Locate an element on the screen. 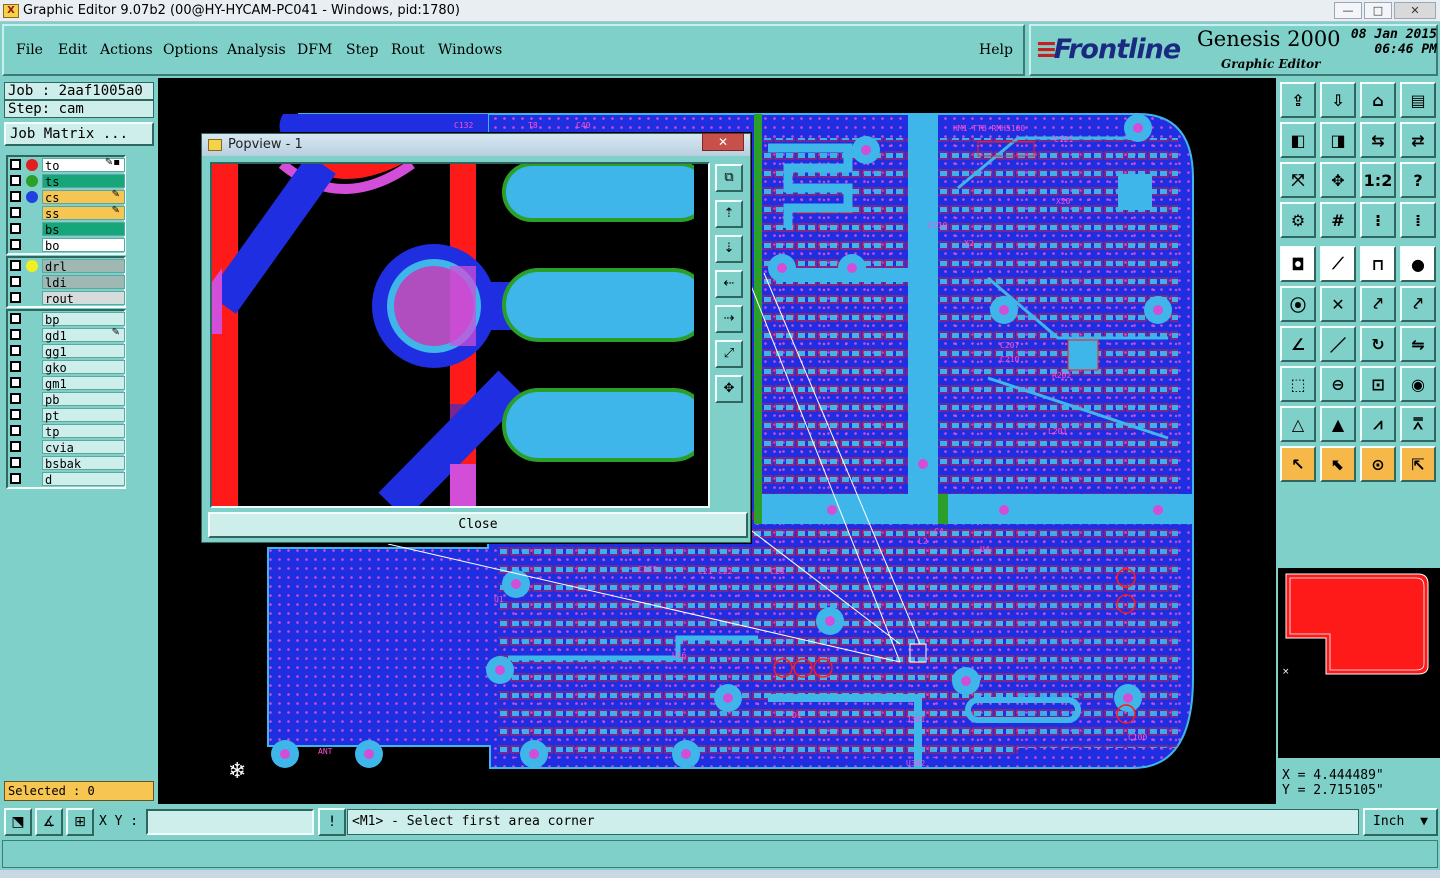 The width and height of the screenshot is (1440, 878). menu-actions: Actions is located at coordinates (126, 50).